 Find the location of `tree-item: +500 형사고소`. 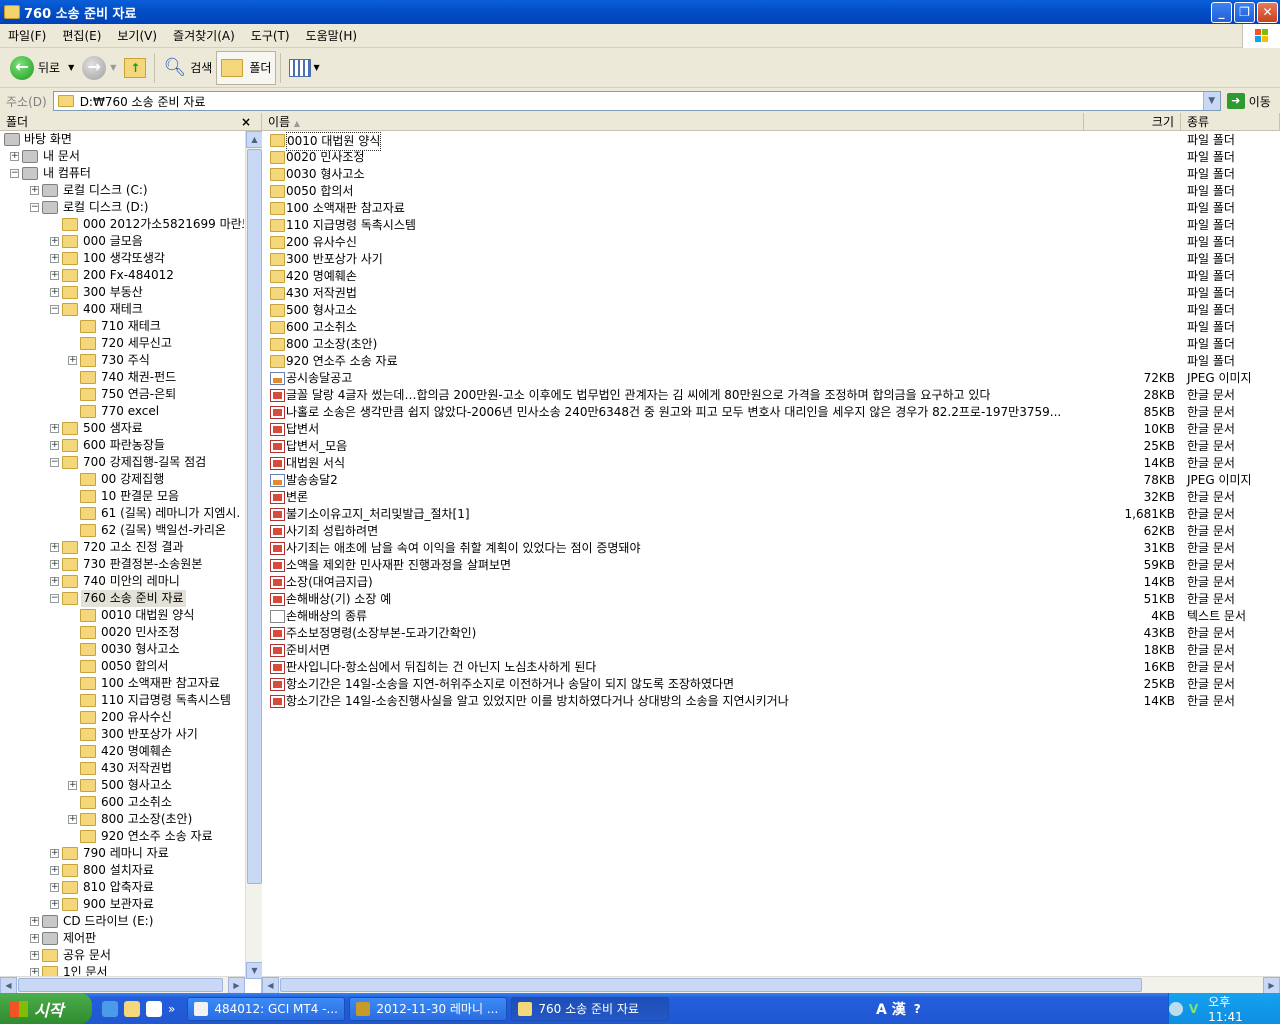

tree-item: +500 형사고소 is located at coordinates (122, 785).